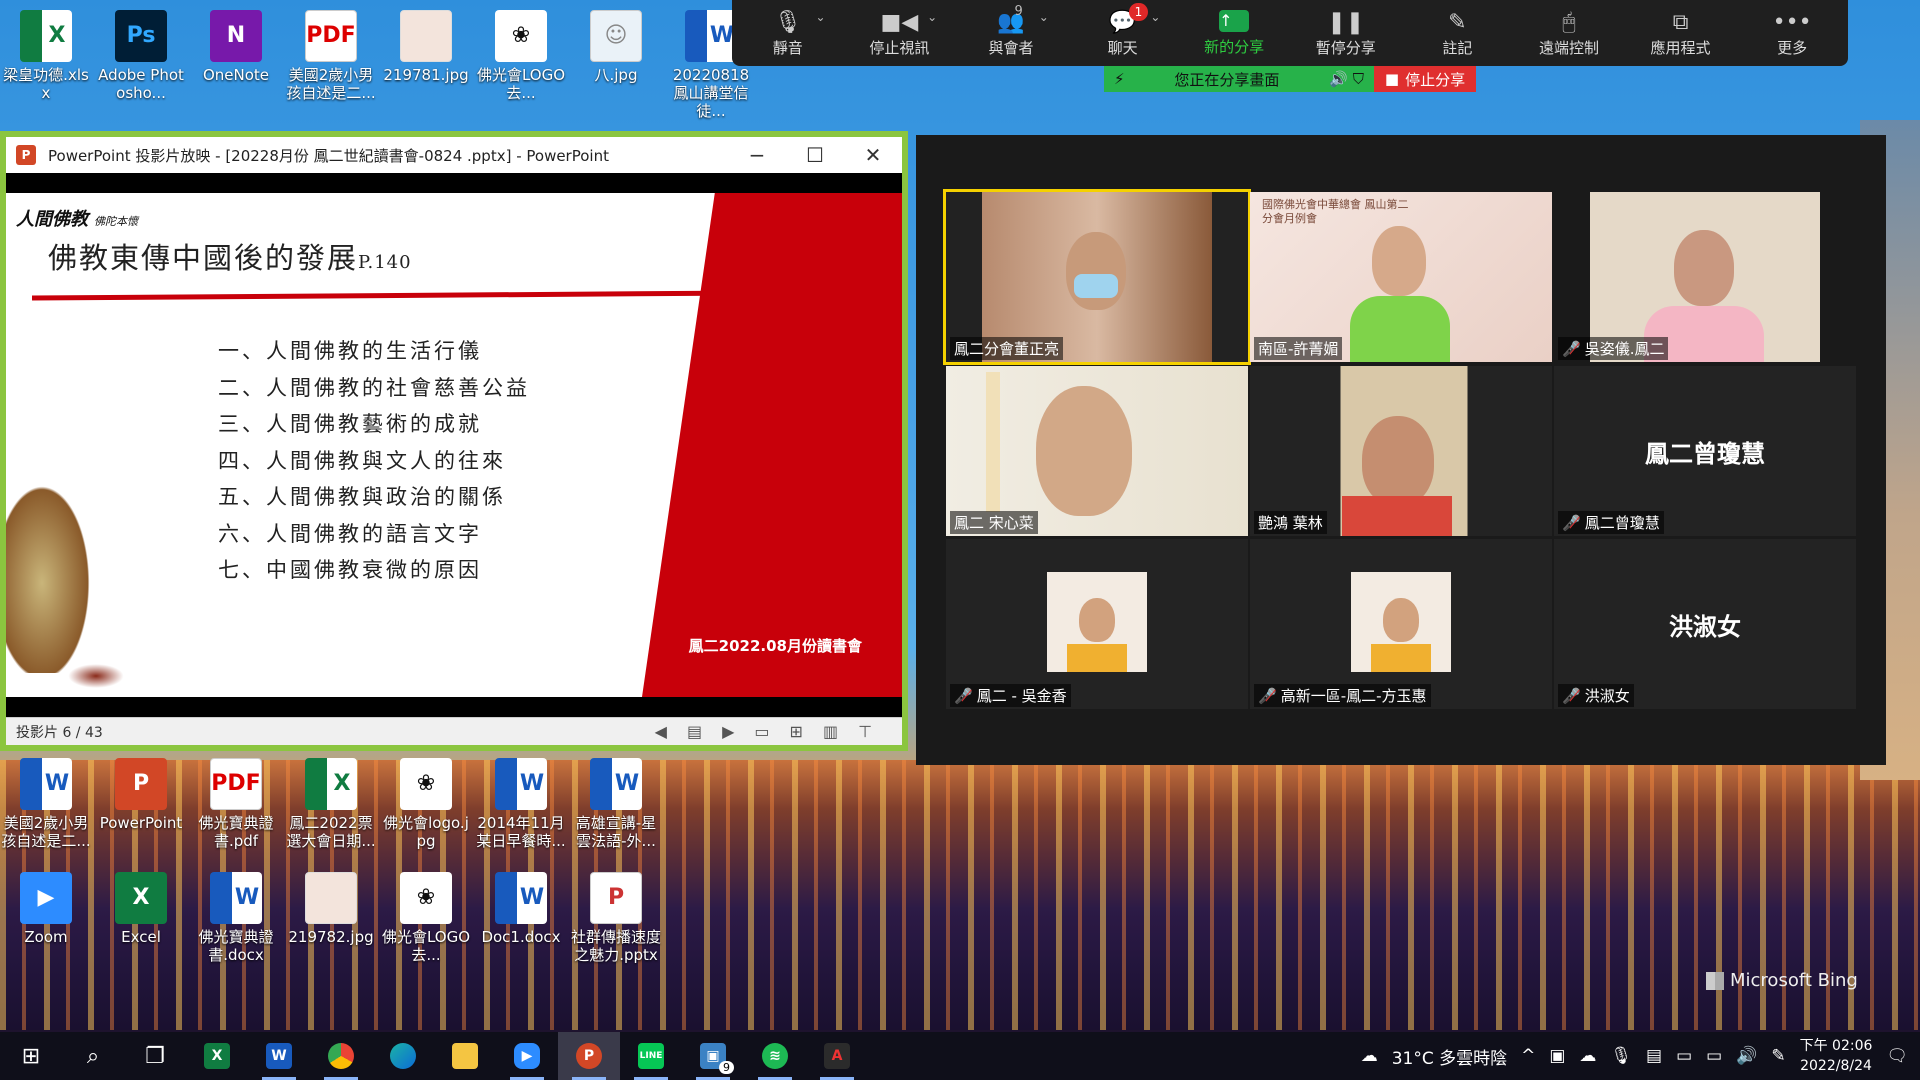  What do you see at coordinates (661, 731) in the screenshot?
I see `previous-slide-icon: ◀` at bounding box center [661, 731].